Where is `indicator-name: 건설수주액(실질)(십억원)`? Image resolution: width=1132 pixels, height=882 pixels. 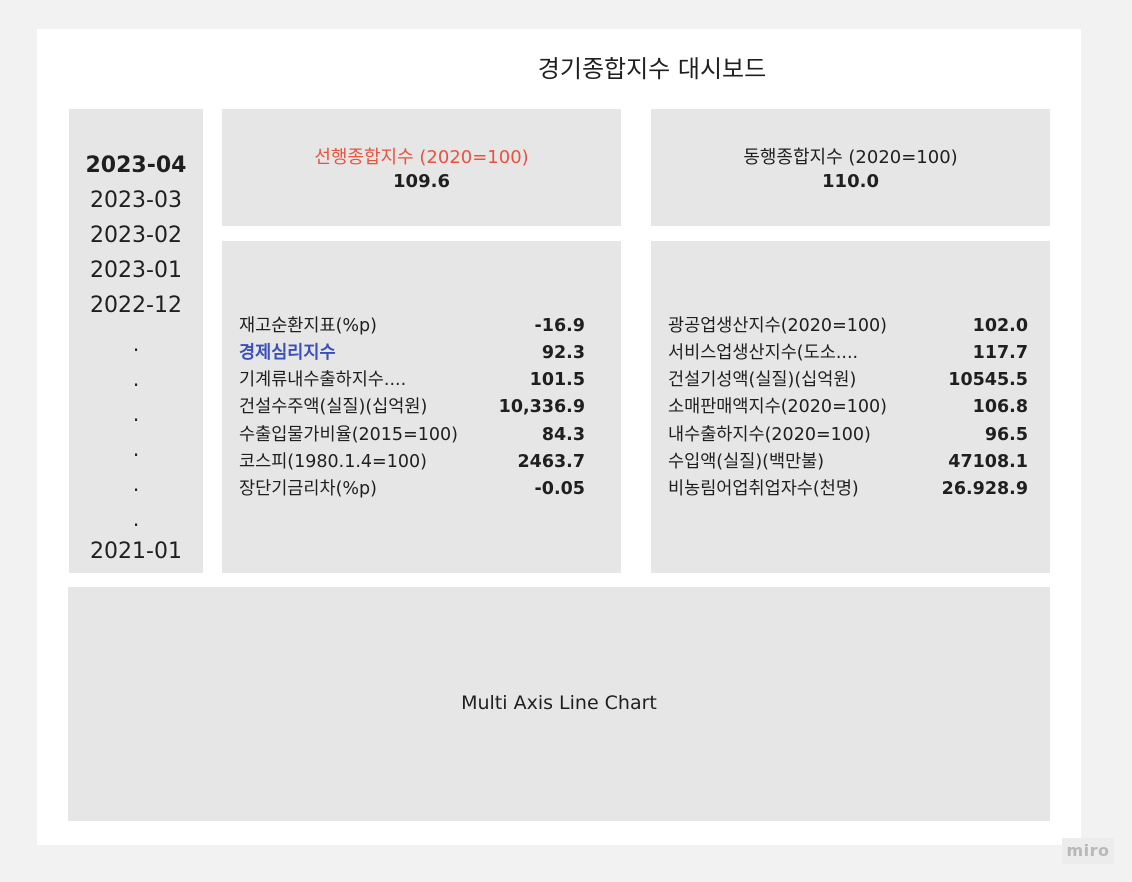 indicator-name: 건설수주액(실질)(십억원) is located at coordinates (333, 407).